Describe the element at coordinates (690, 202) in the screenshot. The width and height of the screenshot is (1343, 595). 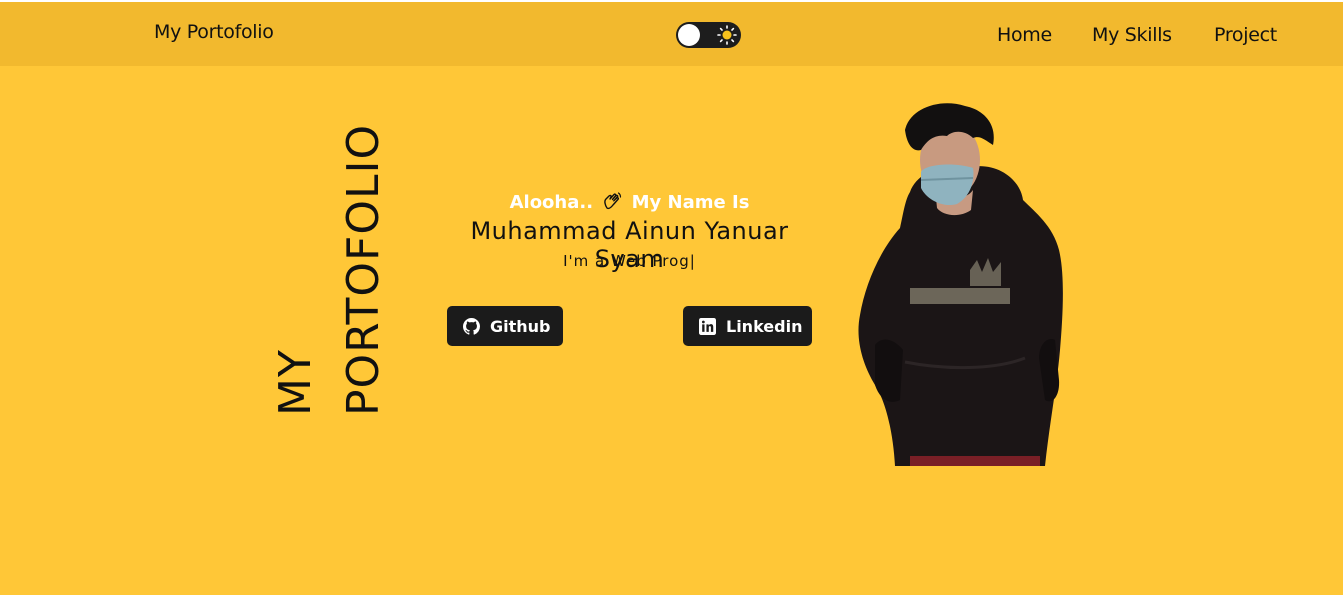
I see `greeting-suffix: My Name Is` at that location.